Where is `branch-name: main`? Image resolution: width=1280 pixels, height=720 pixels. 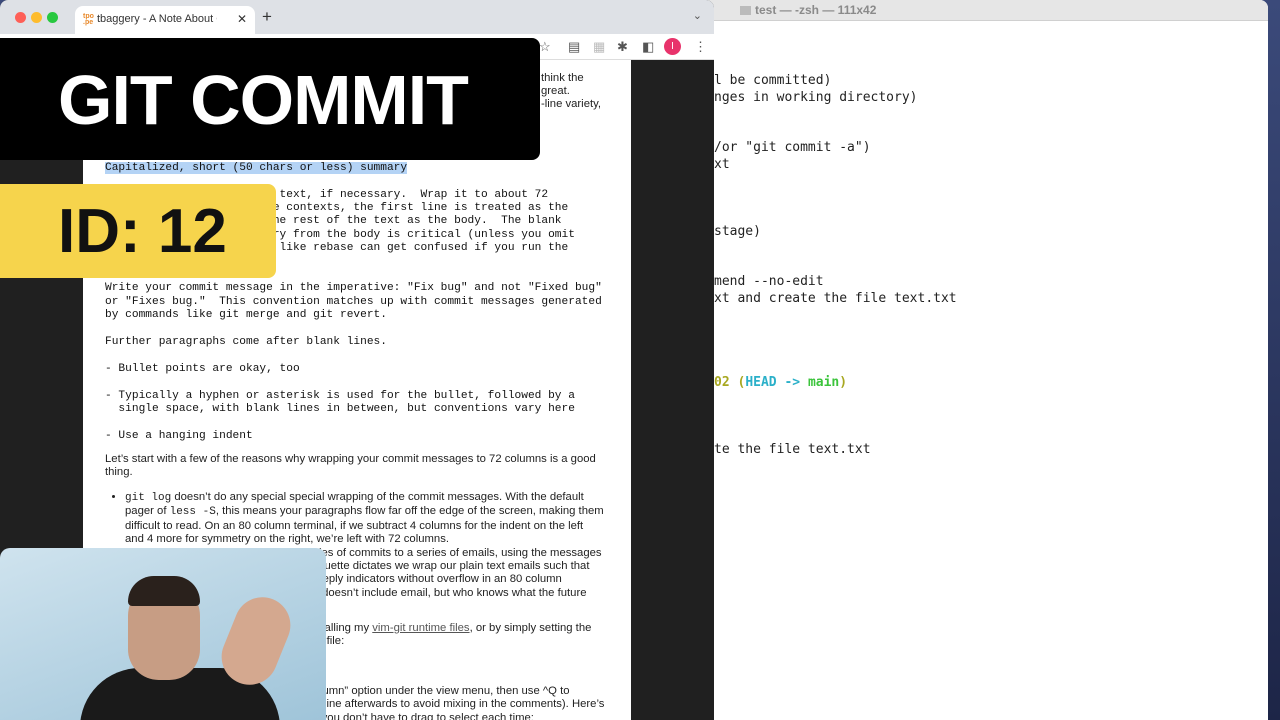 branch-name: main is located at coordinates (823, 382).